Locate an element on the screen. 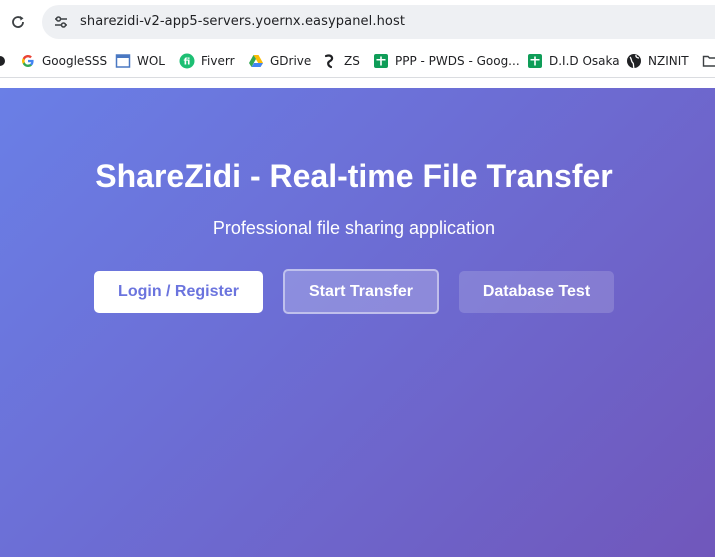  login-register-button: Login / Register is located at coordinates (178, 292).